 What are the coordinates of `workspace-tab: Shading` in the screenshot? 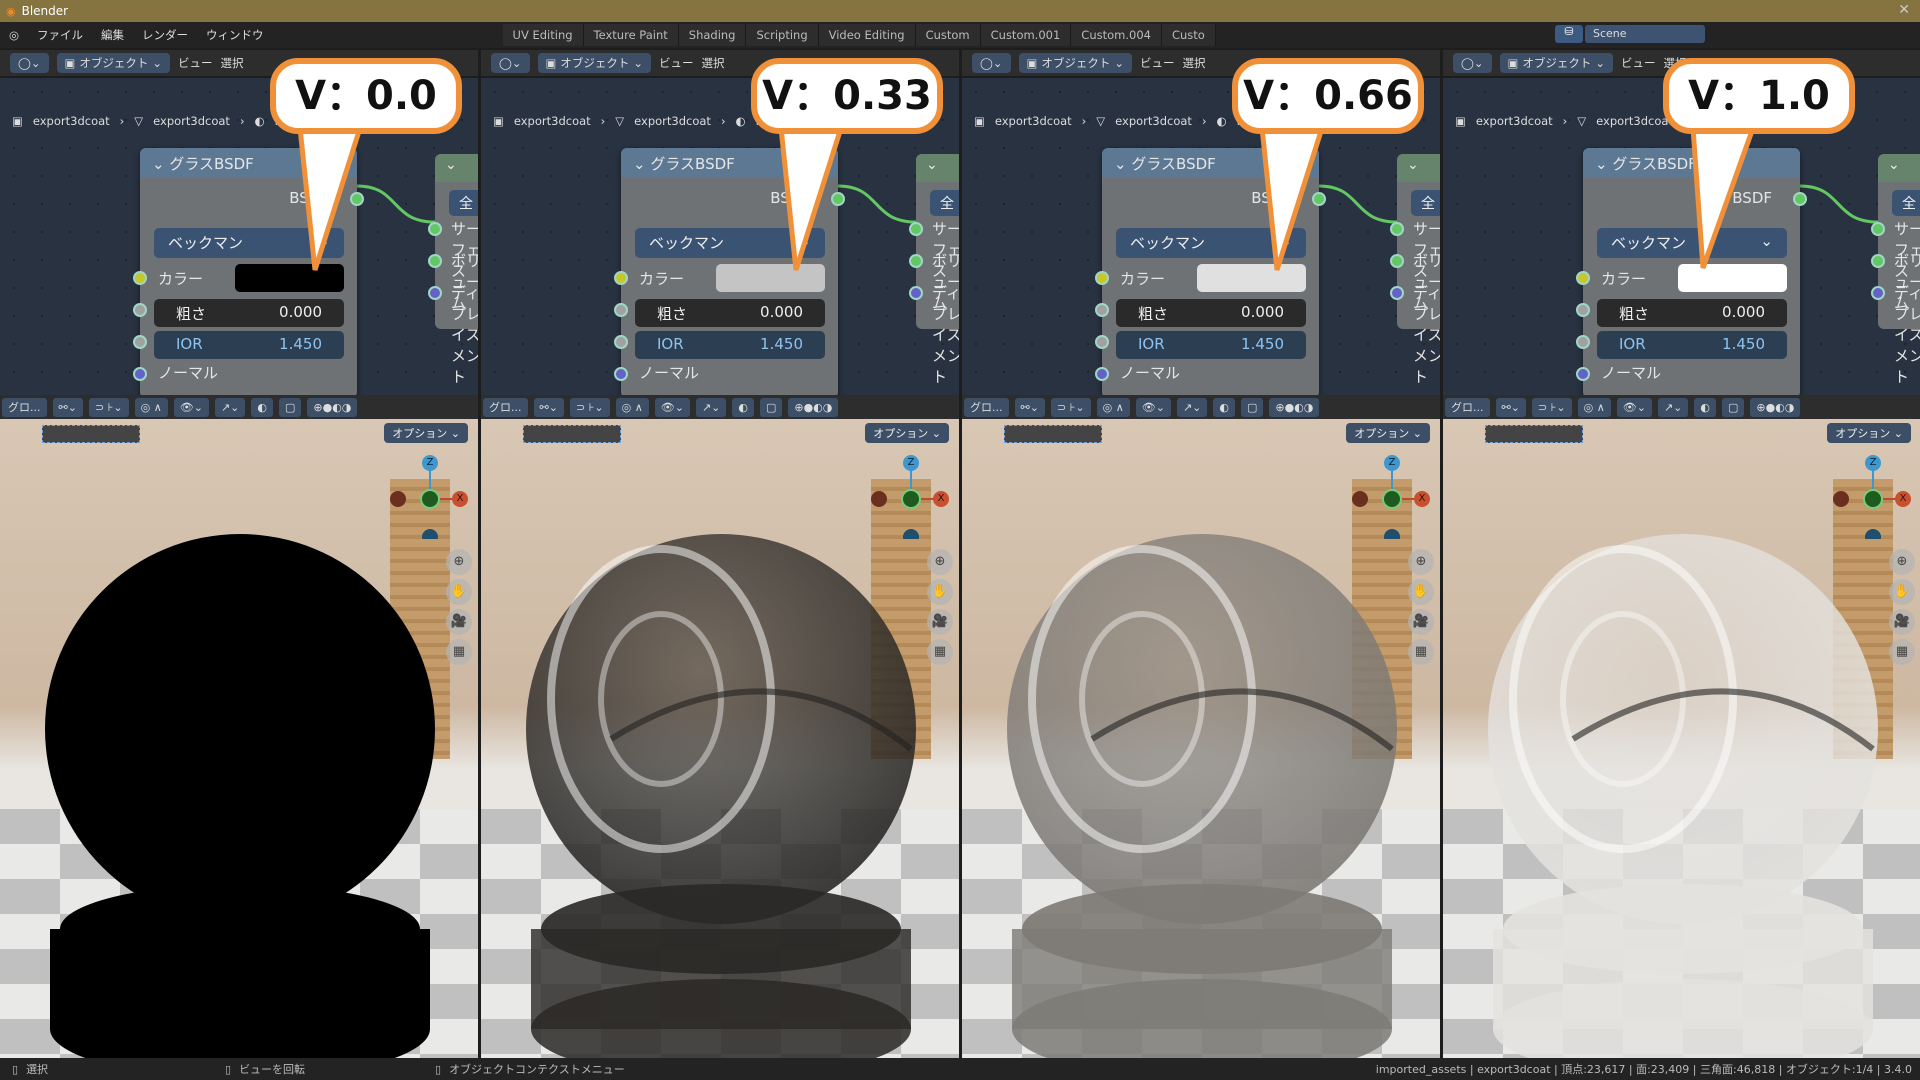 It's located at (712, 35).